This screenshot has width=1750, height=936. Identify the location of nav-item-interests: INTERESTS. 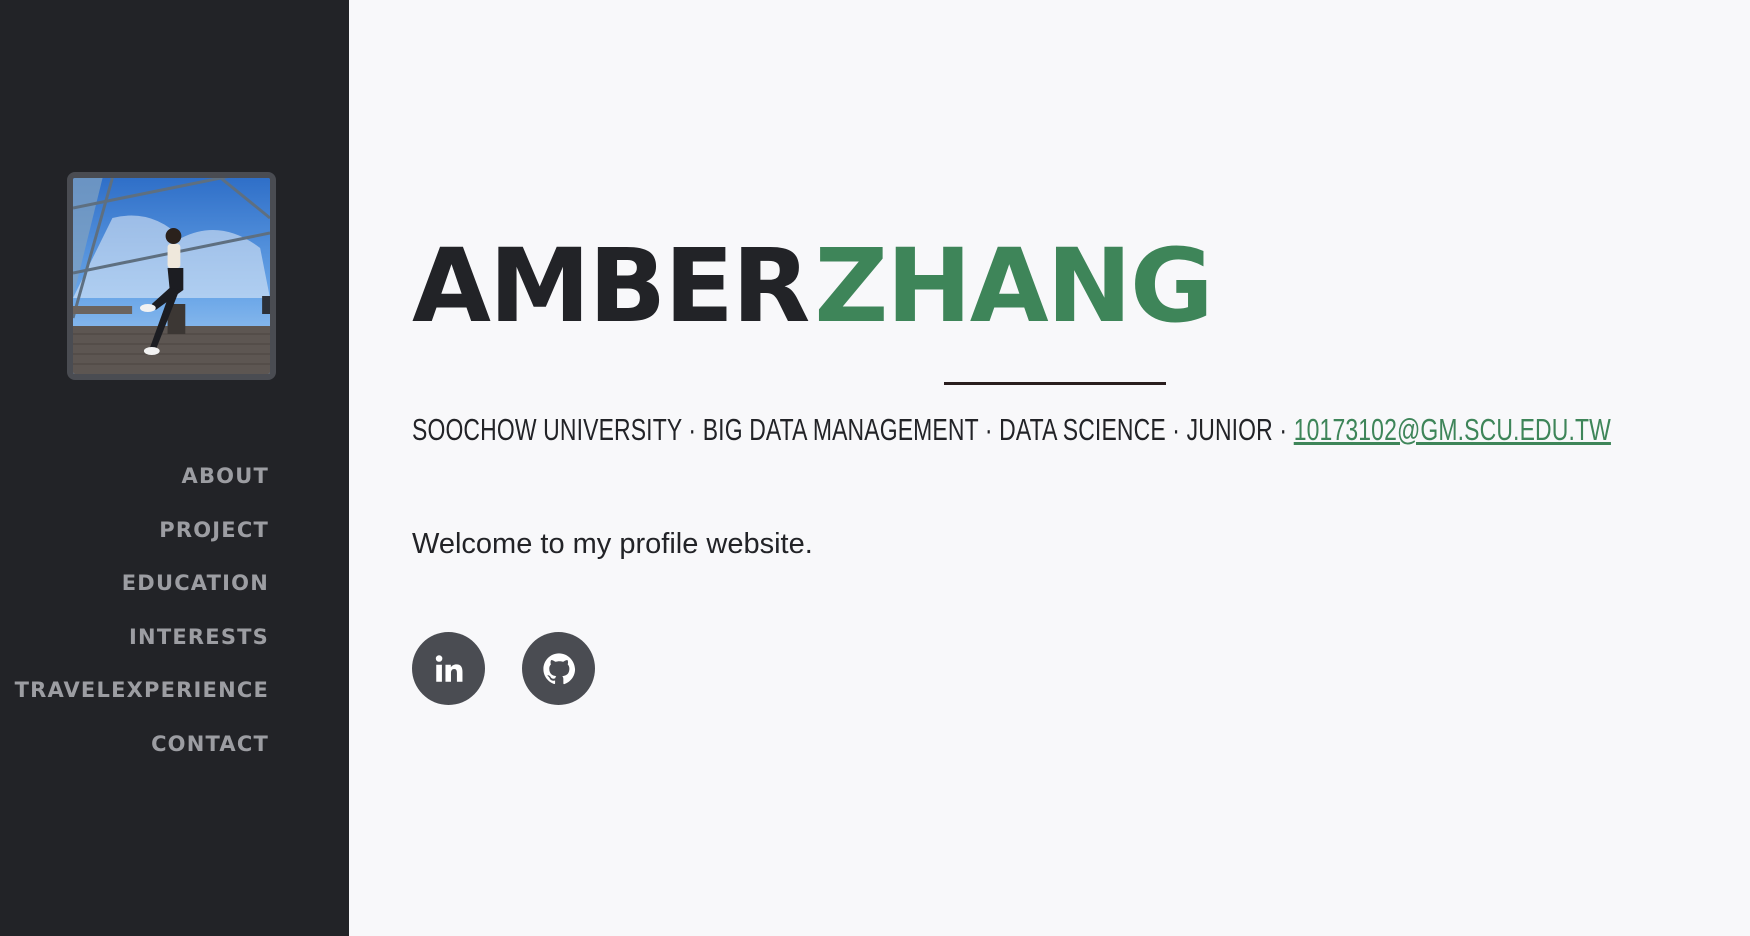
(142, 652).